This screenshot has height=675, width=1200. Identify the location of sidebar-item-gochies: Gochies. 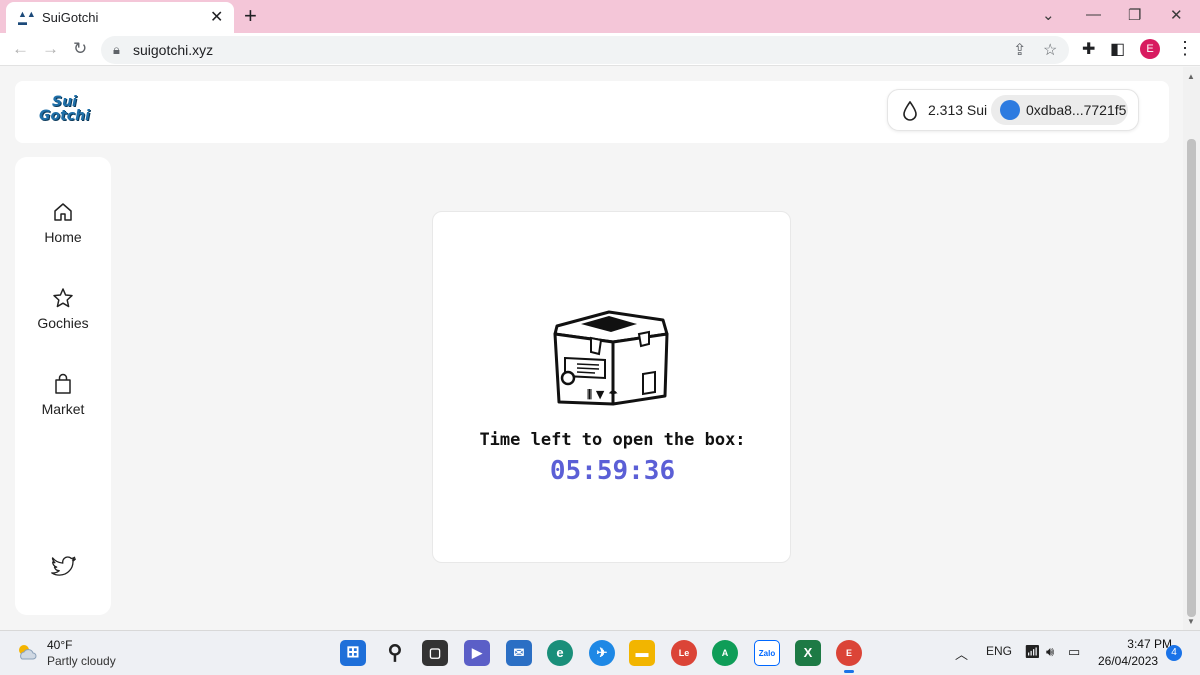
(63, 309).